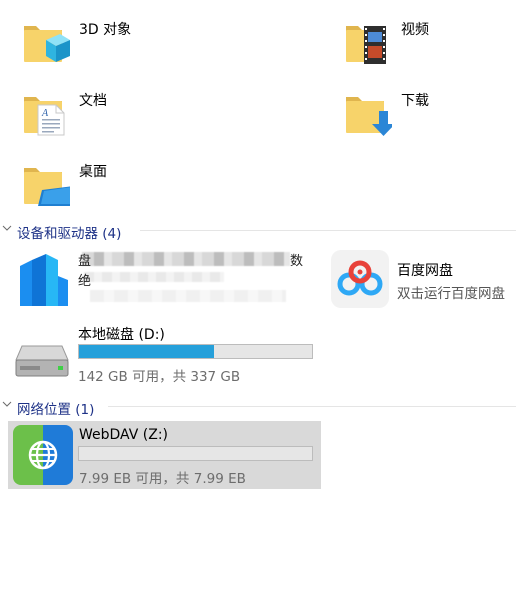 The width and height of the screenshot is (516, 597). I want to click on partial-char: 数, so click(297, 261).